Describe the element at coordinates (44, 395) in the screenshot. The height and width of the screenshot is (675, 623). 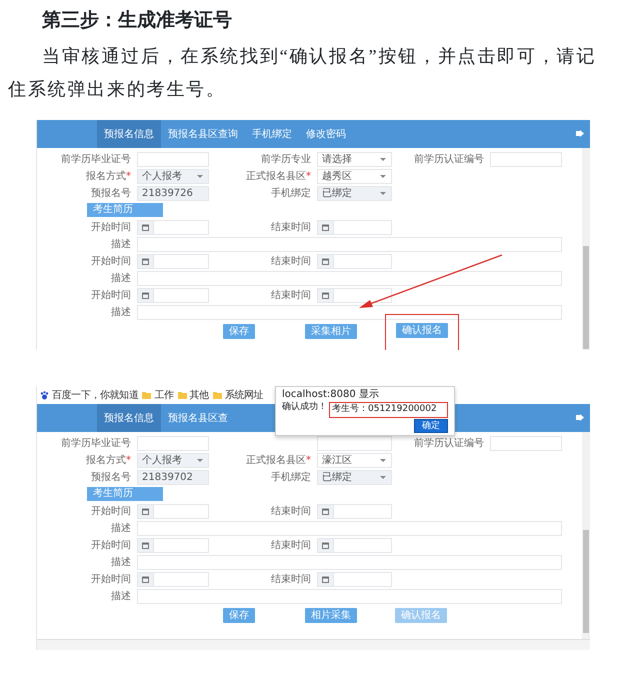
I see `paw-icon` at that location.